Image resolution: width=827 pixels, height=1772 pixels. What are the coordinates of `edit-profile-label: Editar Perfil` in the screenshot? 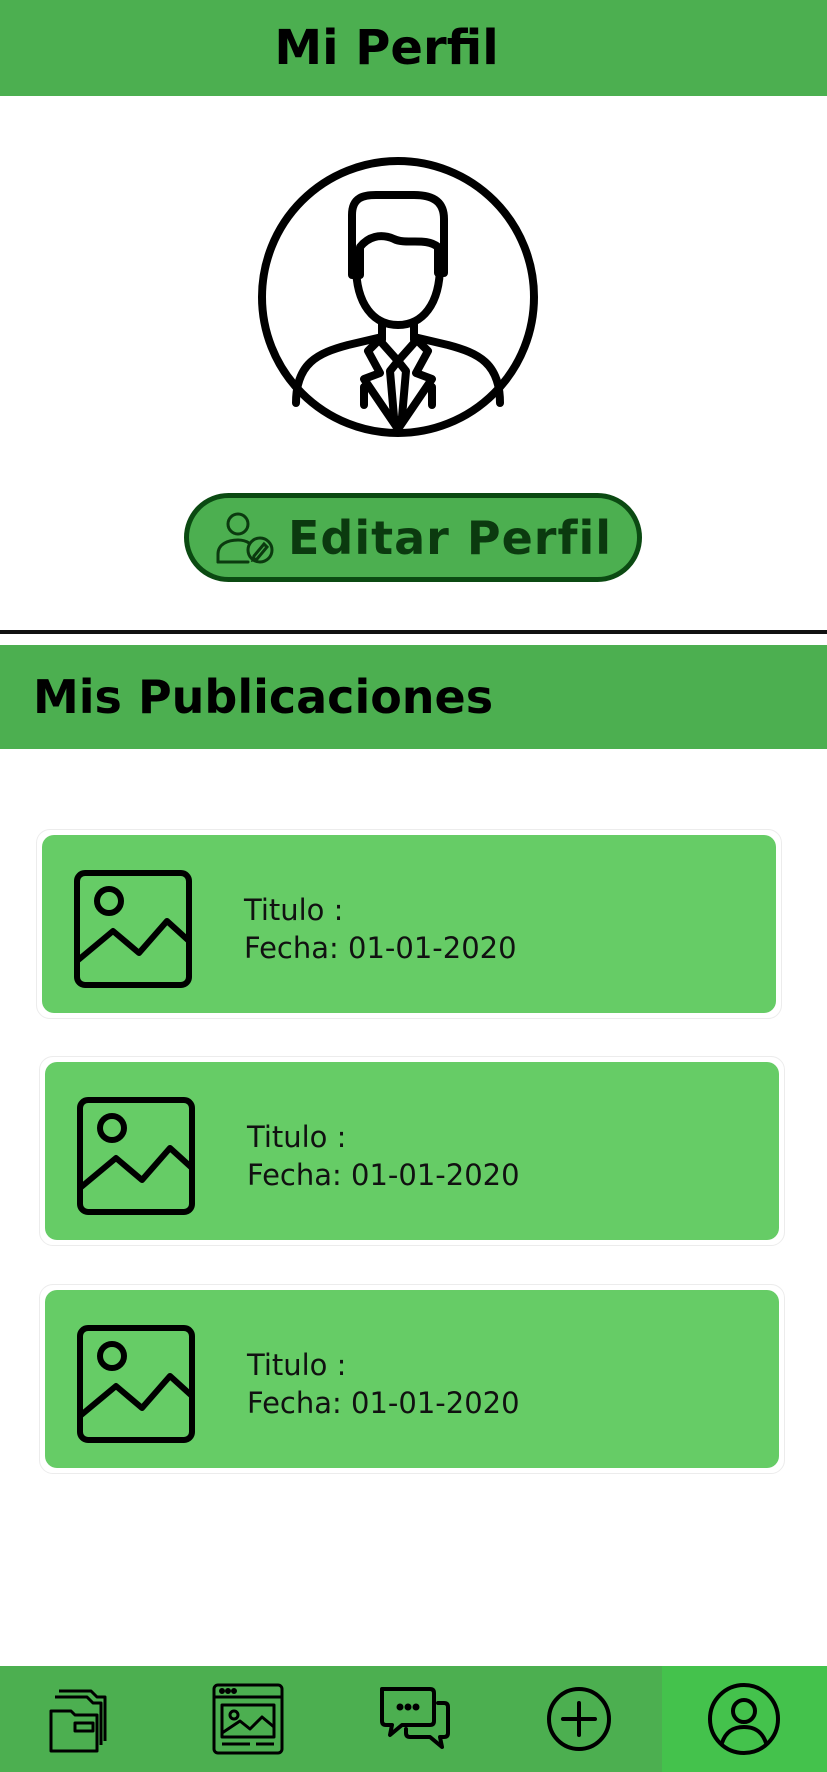 It's located at (450, 537).